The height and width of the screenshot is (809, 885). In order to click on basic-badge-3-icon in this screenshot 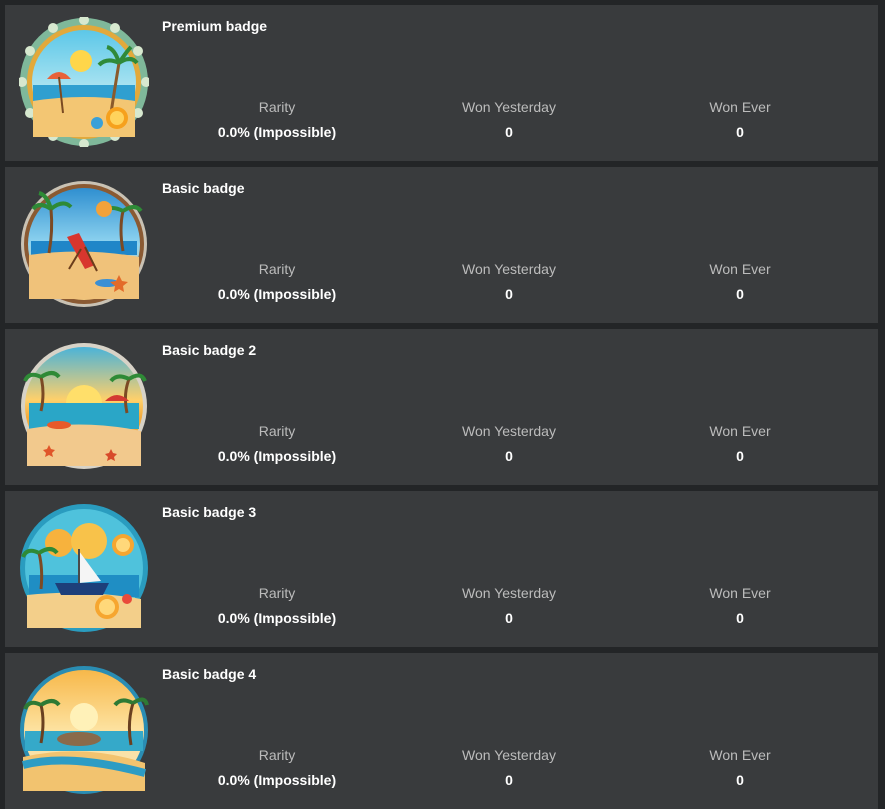, I will do `click(84, 568)`.